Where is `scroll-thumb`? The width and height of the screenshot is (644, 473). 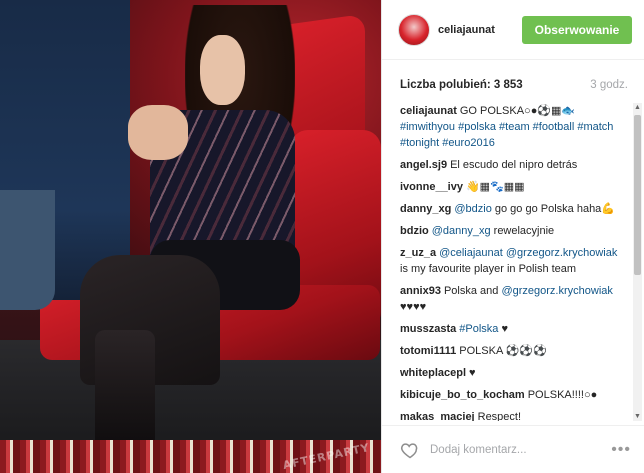
scroll-thumb is located at coordinates (637, 195).